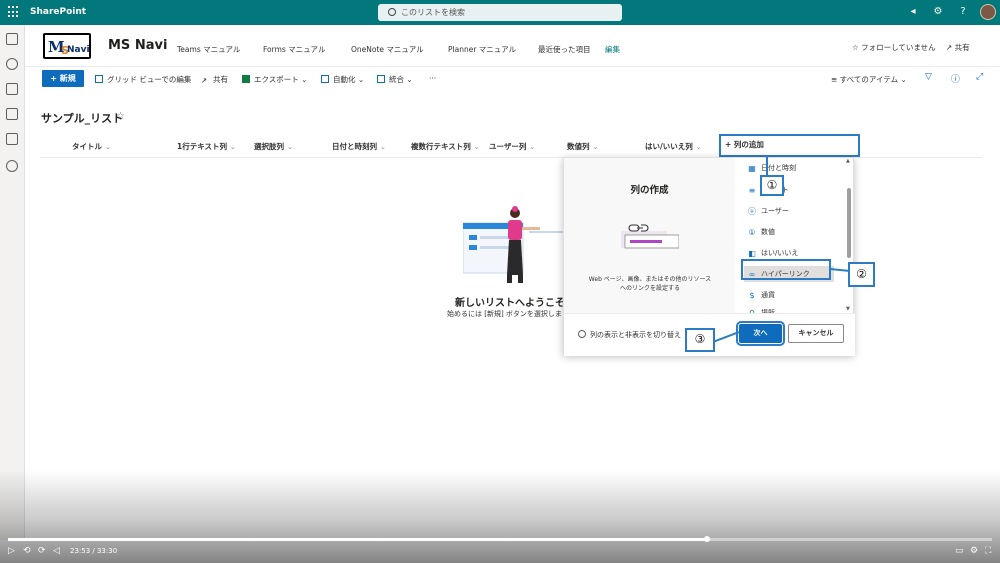 The width and height of the screenshot is (1000, 563). What do you see at coordinates (269, 146) in the screenshot?
I see `column-header-label: 選択肢列` at bounding box center [269, 146].